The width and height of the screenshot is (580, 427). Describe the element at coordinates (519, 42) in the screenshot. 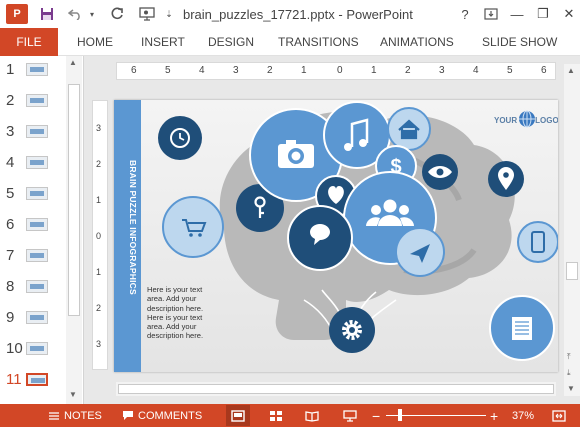

I see `tab-slide-show: SLIDE SHOW` at that location.